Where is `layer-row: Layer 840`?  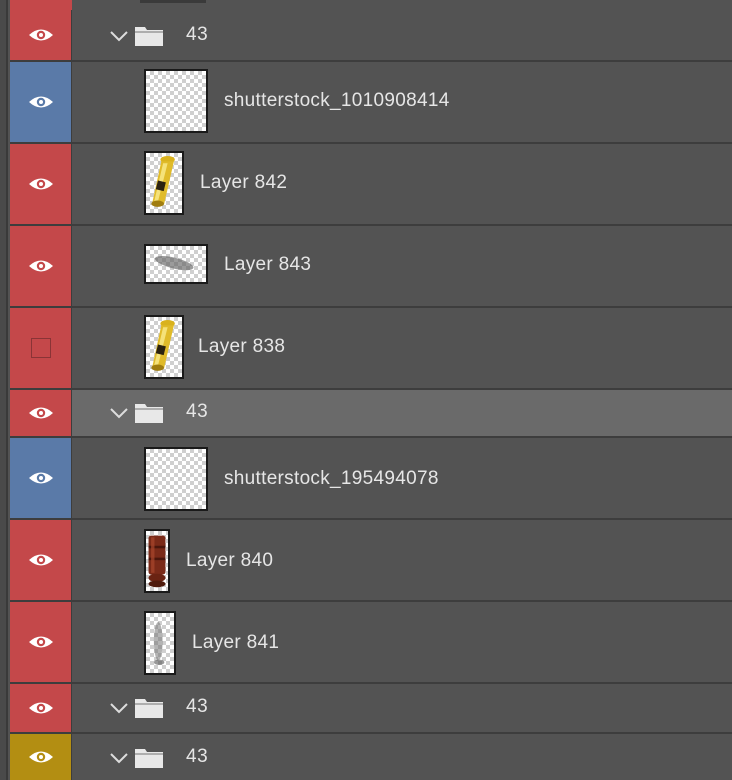 layer-row: Layer 840 is located at coordinates (371, 561).